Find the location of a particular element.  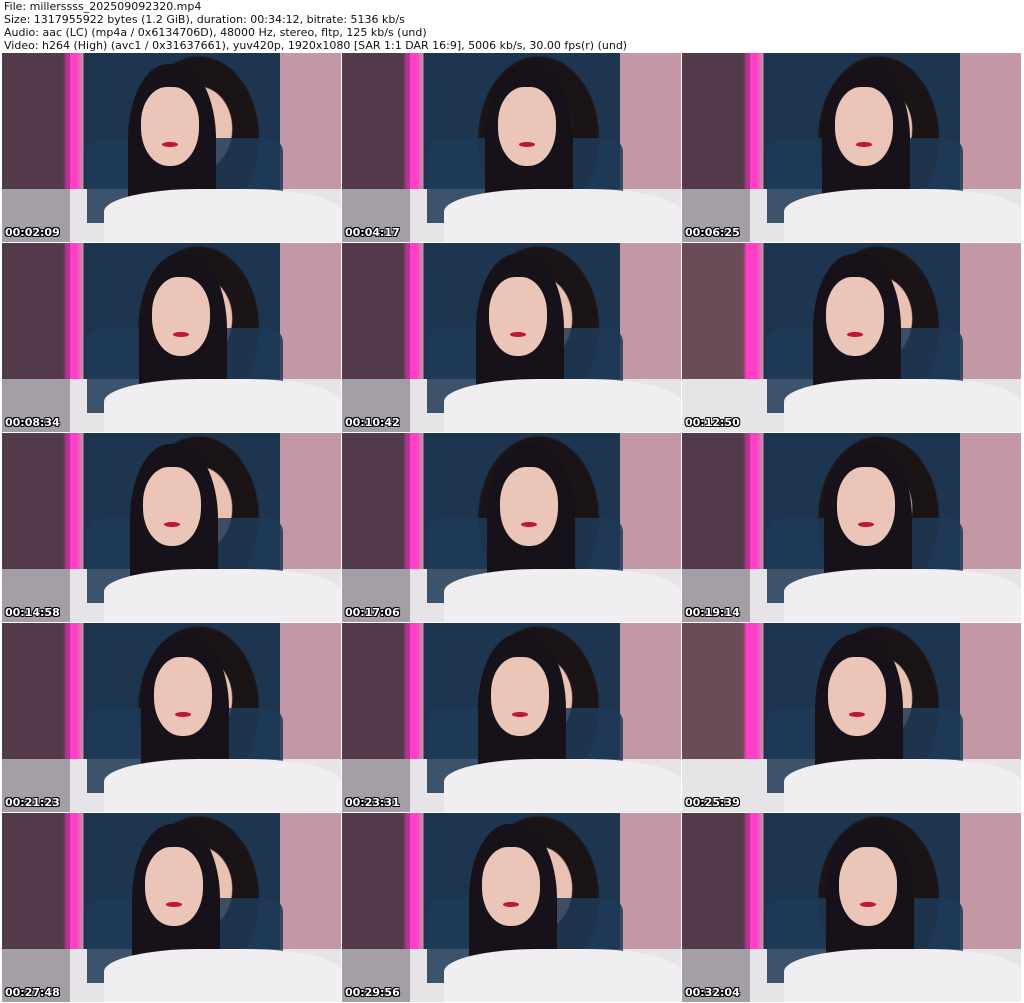

video-thumbnail: 00:21:23 is located at coordinates (171, 717).